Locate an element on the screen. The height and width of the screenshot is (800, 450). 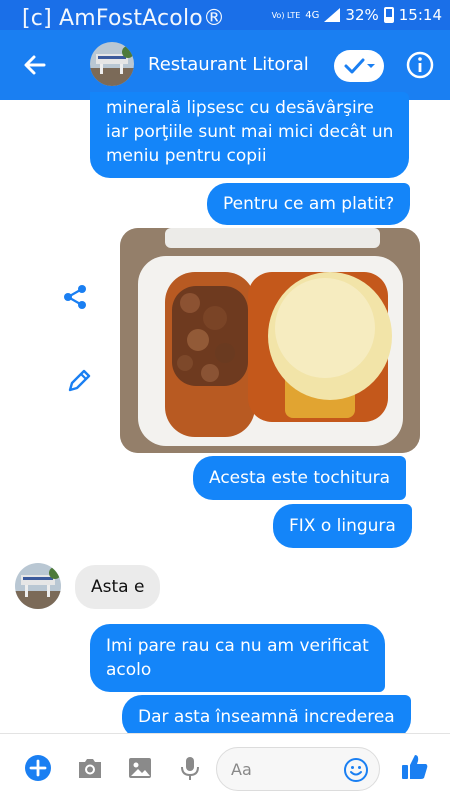
message-line: Imi pare rau ca nu am verificat is located at coordinates (237, 646).